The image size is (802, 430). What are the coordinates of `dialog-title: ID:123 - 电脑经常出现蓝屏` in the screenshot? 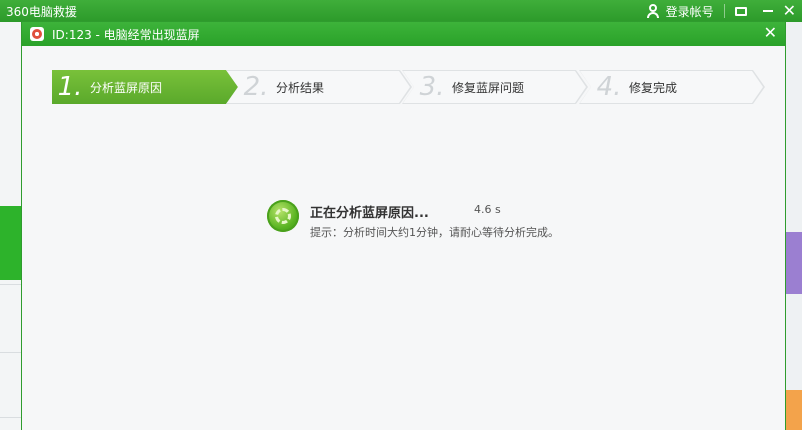 It's located at (126, 34).